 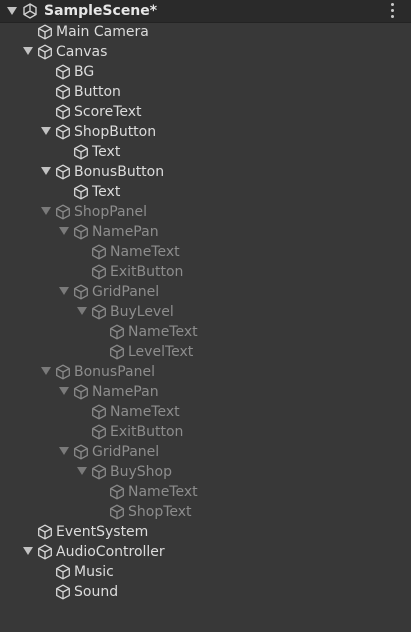 What do you see at coordinates (205, 132) in the screenshot?
I see `hierarchy-item: ShopButton` at bounding box center [205, 132].